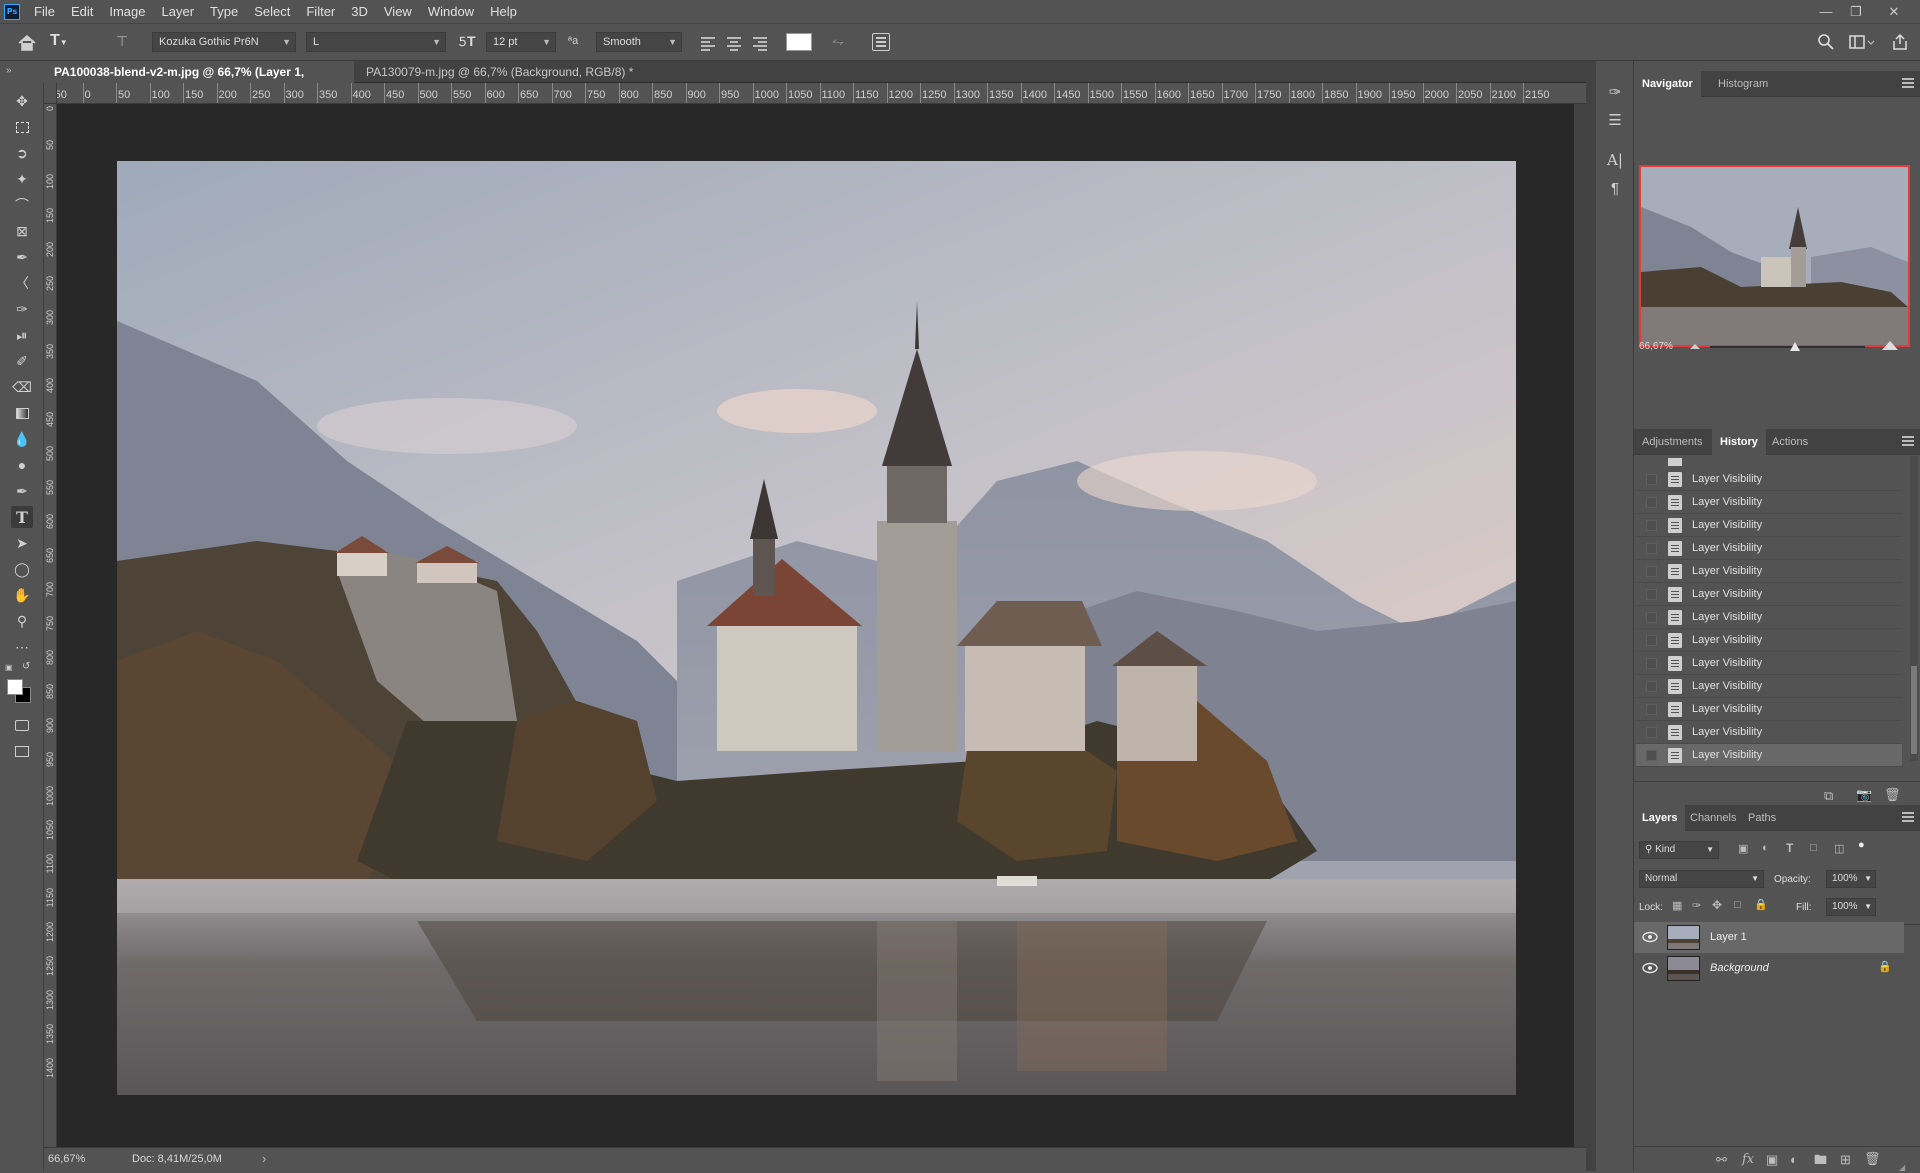  What do you see at coordinates (22, 101) in the screenshot?
I see `move-tool-icon: ✥` at bounding box center [22, 101].